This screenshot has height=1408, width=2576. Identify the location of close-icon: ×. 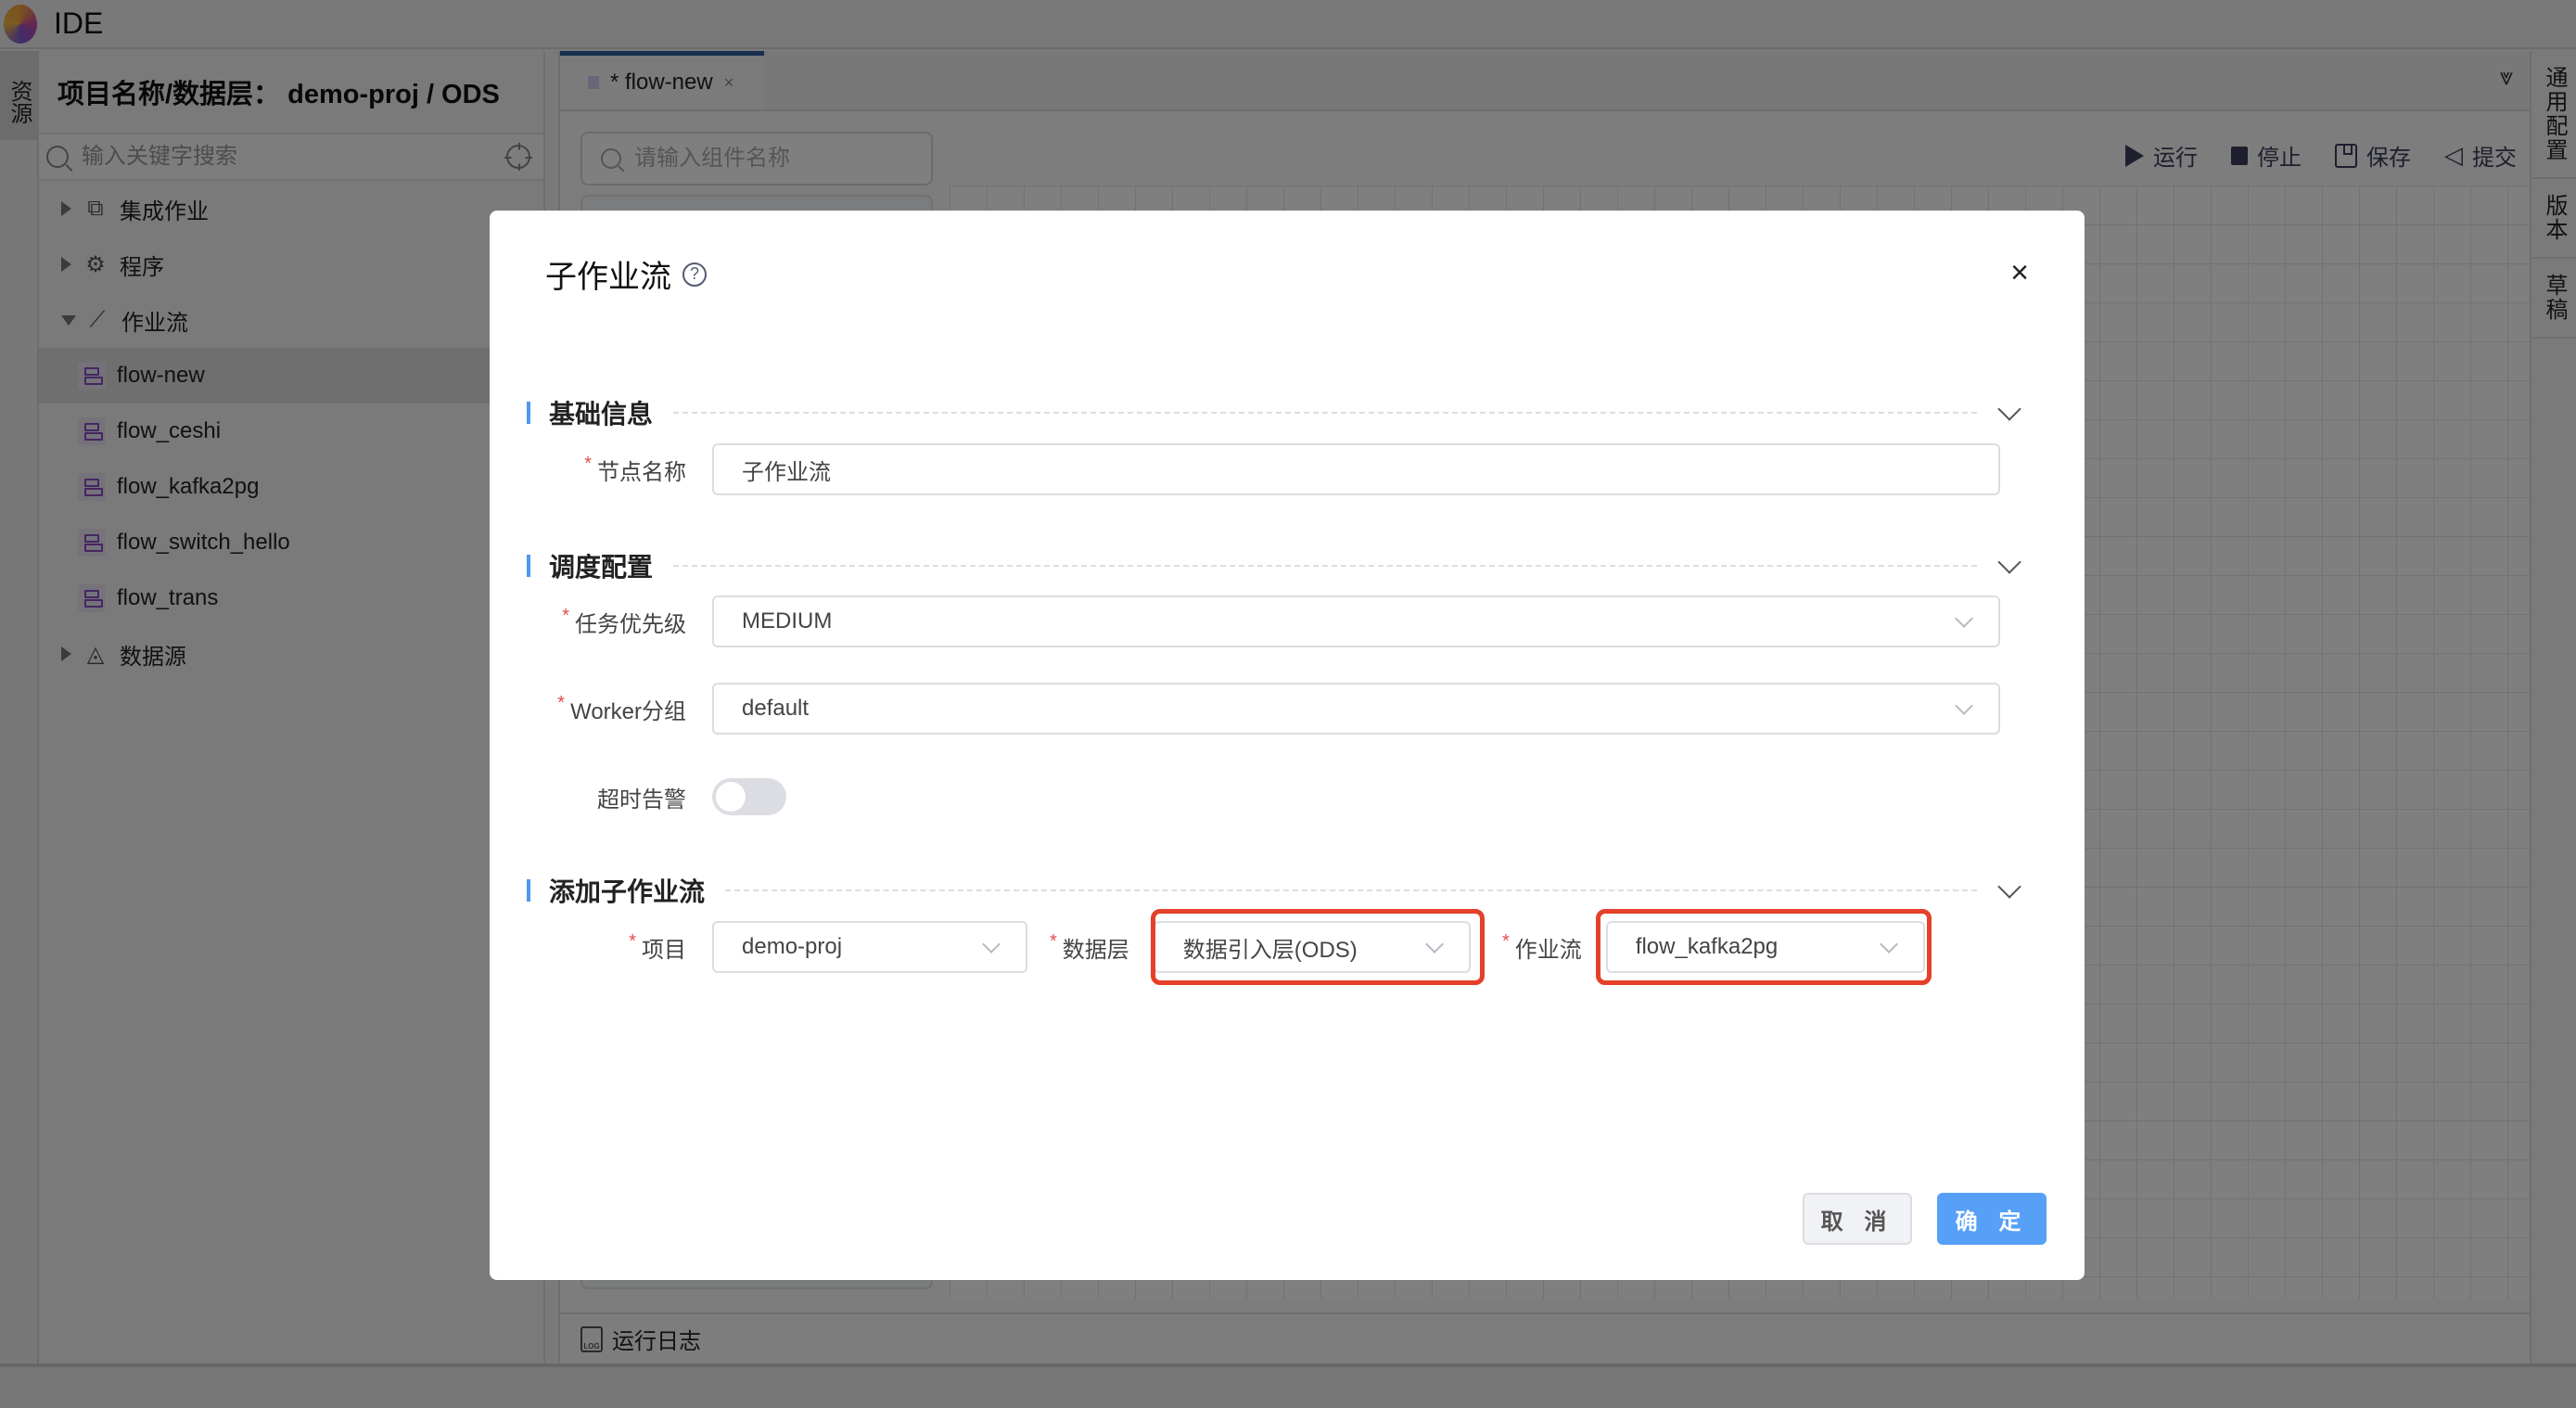
(2020, 272).